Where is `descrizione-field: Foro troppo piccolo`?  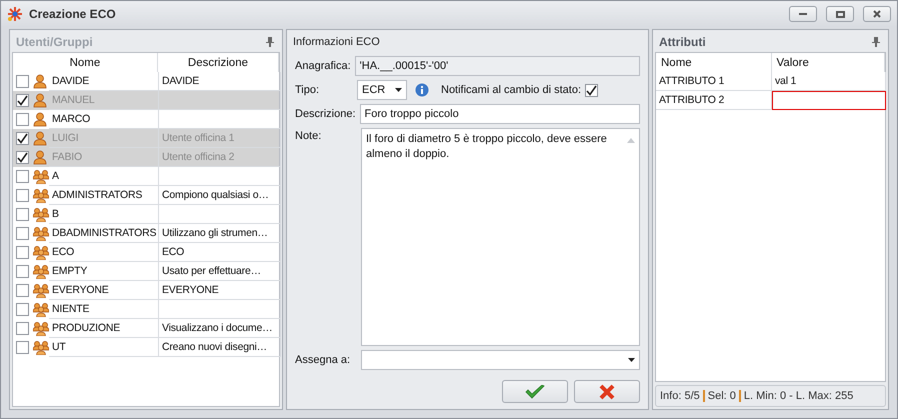 descrizione-field: Foro troppo piccolo is located at coordinates (500, 114).